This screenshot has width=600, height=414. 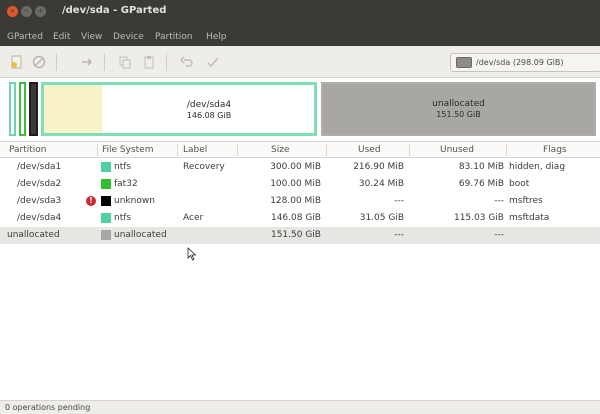 I want to click on status-bar: 0 operations pending, so click(x=300, y=407).